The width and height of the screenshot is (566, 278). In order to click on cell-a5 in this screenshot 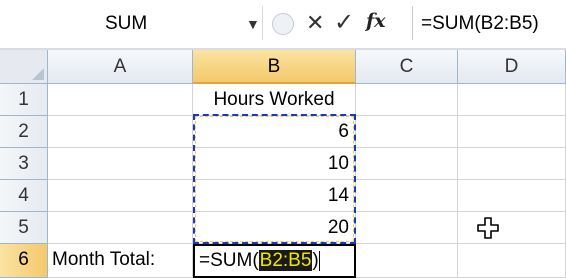, I will do `click(120, 228)`.